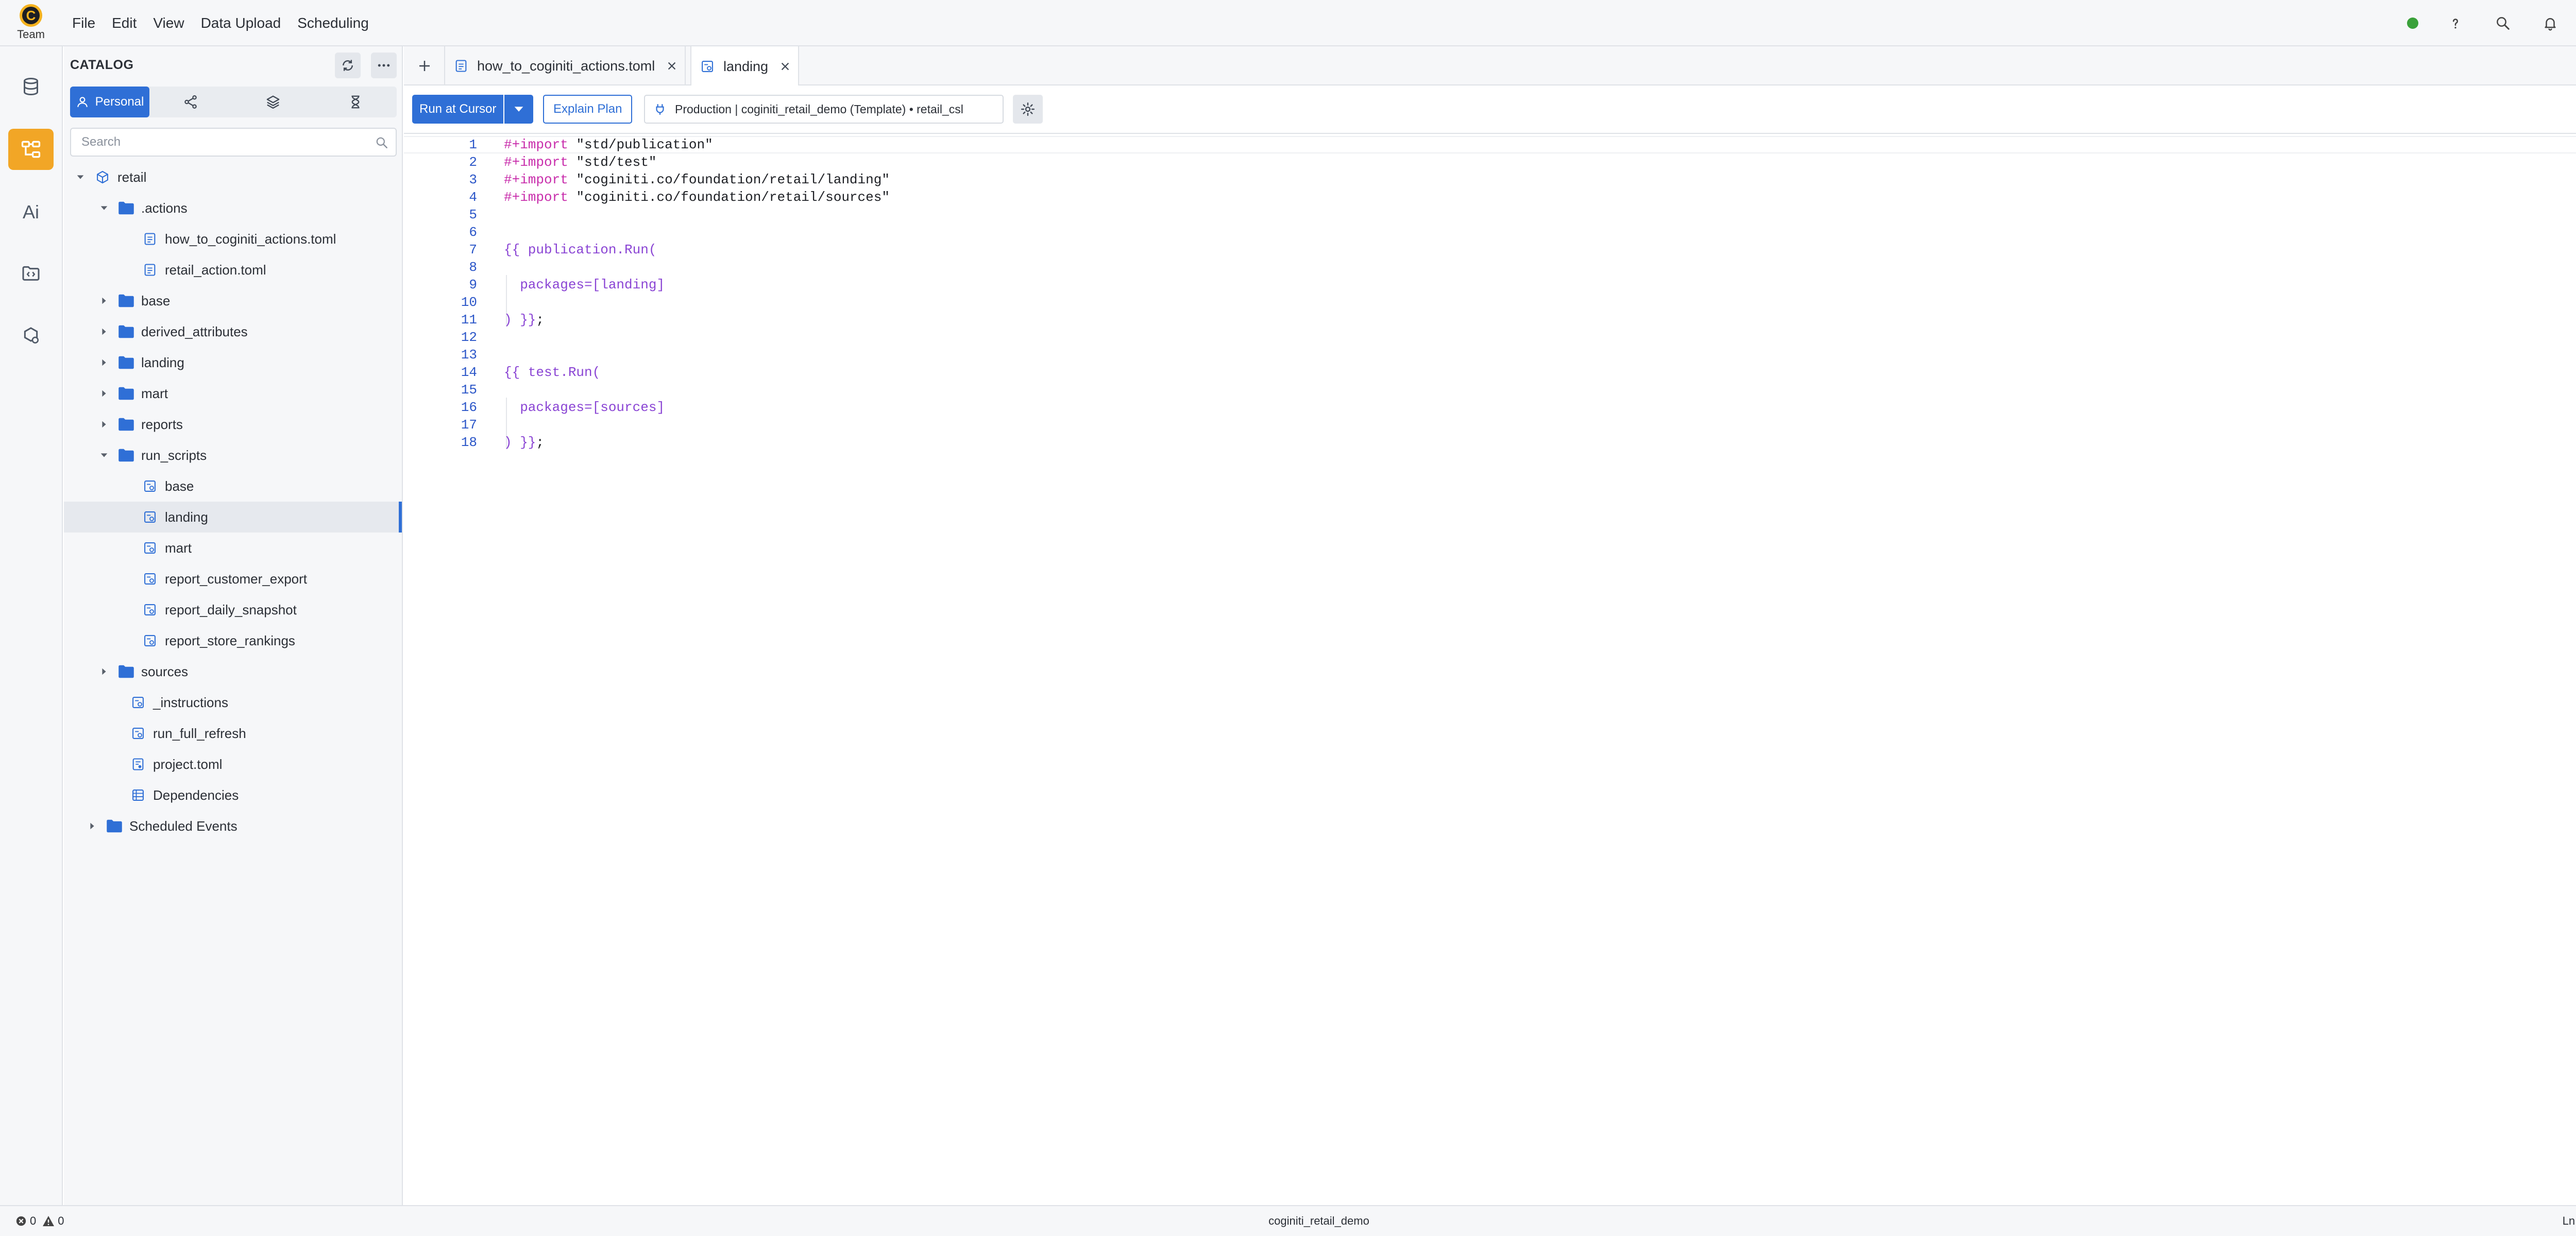  I want to click on ai-assistant-icon: Ai, so click(31, 213).